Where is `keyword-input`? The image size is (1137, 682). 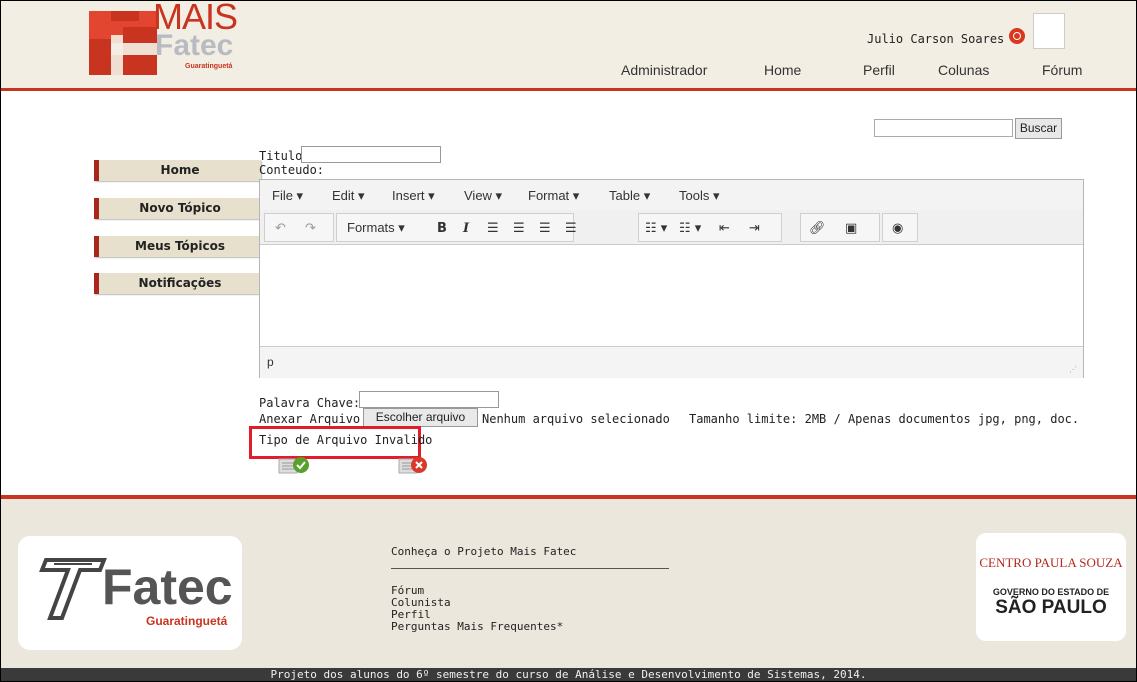 keyword-input is located at coordinates (429, 399).